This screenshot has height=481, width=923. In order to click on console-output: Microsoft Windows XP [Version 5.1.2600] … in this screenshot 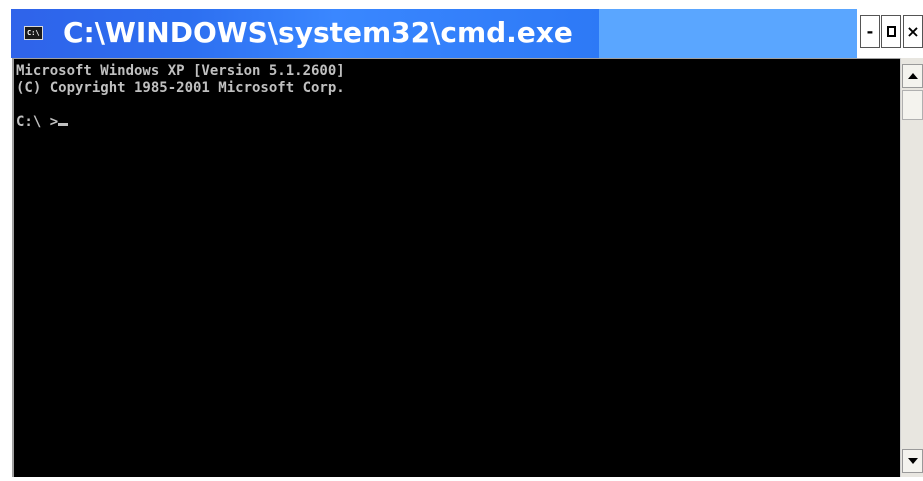, I will do `click(180, 97)`.